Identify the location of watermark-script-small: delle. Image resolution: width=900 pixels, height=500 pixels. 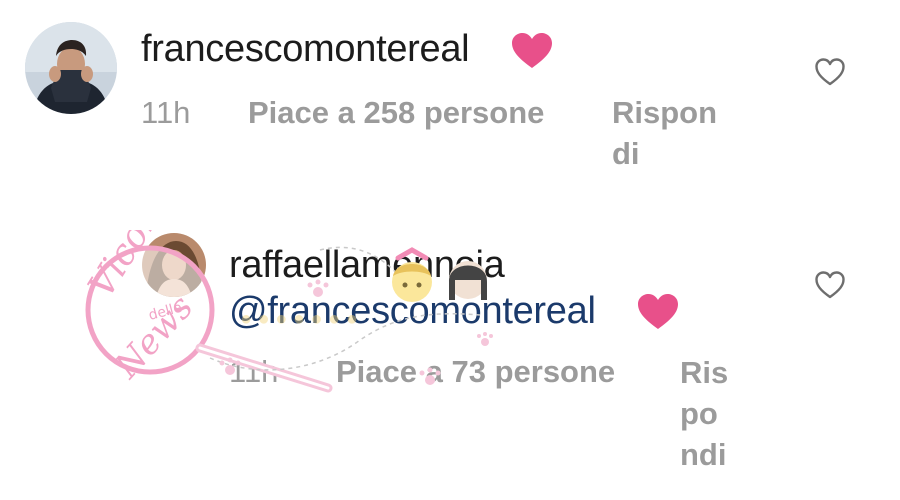
(165, 312).